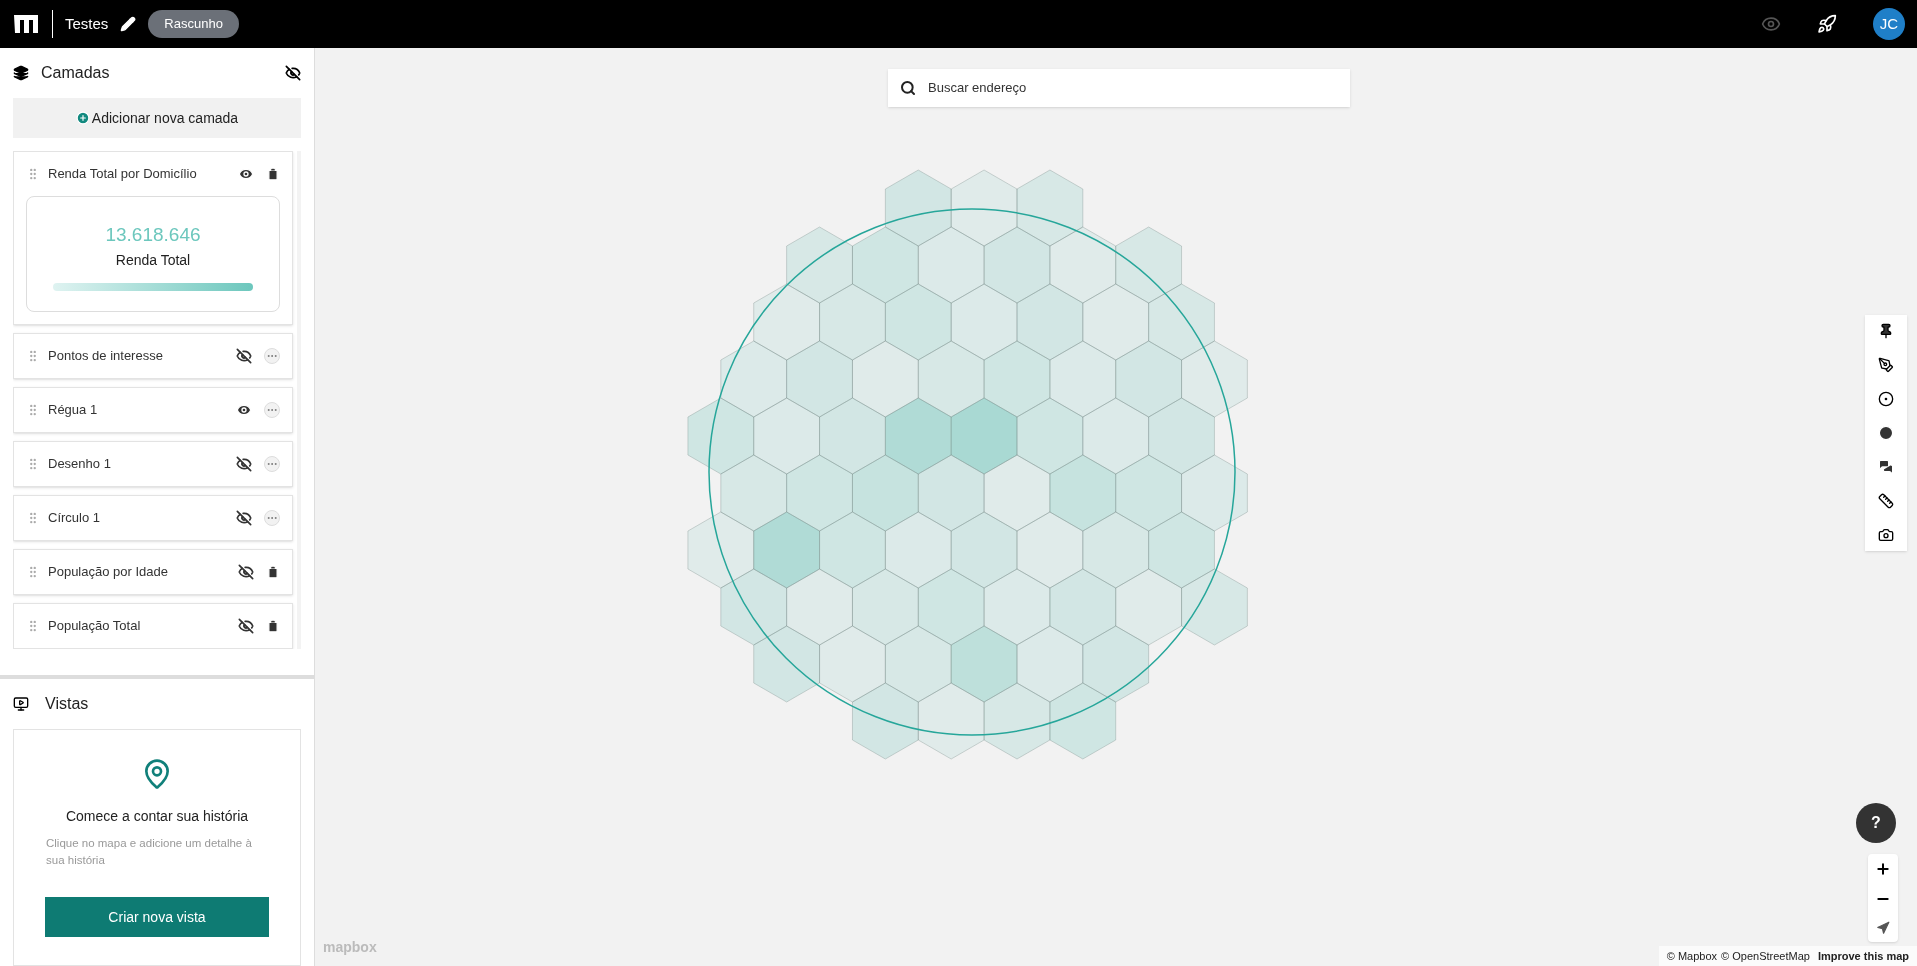 Image resolution: width=1917 pixels, height=966 pixels. What do you see at coordinates (108, 571) in the screenshot?
I see `layer-name: População por Idade` at bounding box center [108, 571].